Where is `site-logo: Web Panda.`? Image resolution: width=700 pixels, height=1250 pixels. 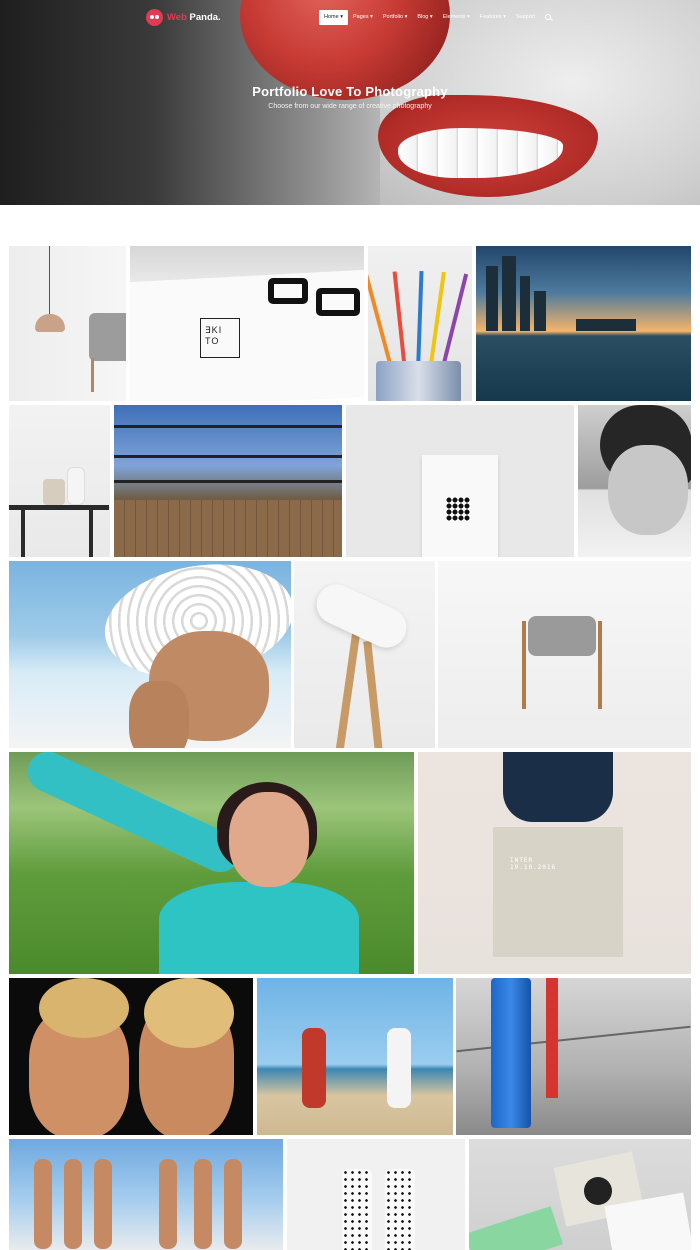
site-logo: Web Panda. is located at coordinates (183, 17).